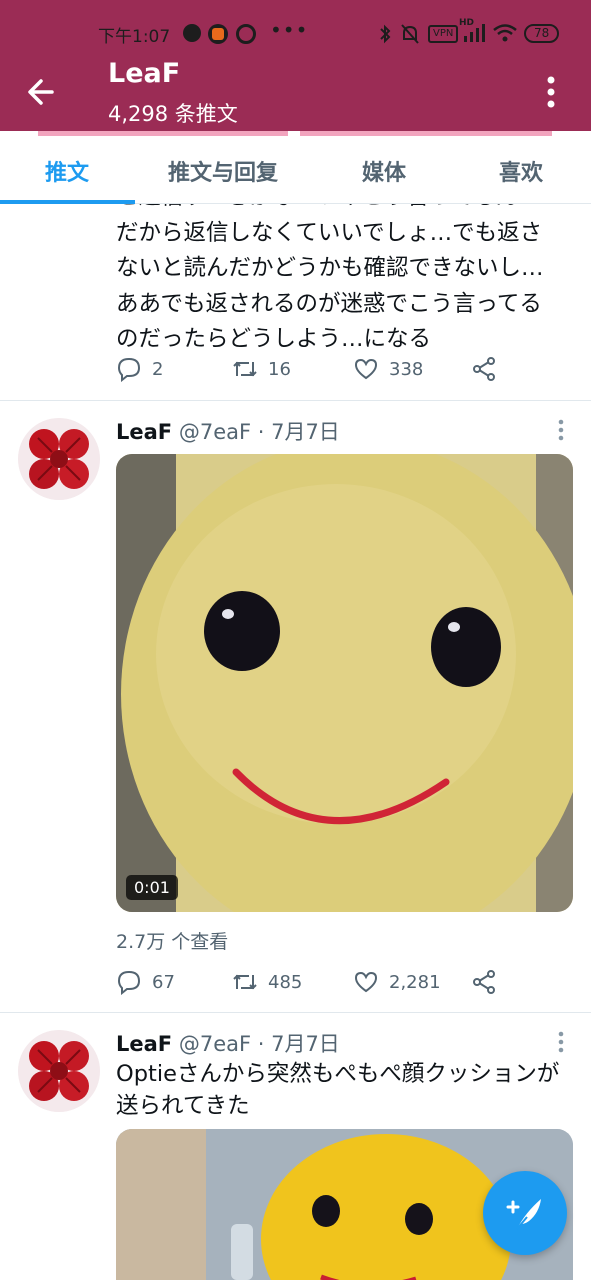 This screenshot has height=1280, width=591. What do you see at coordinates (384, 171) in the screenshot?
I see `tab-media: 媒体` at bounding box center [384, 171].